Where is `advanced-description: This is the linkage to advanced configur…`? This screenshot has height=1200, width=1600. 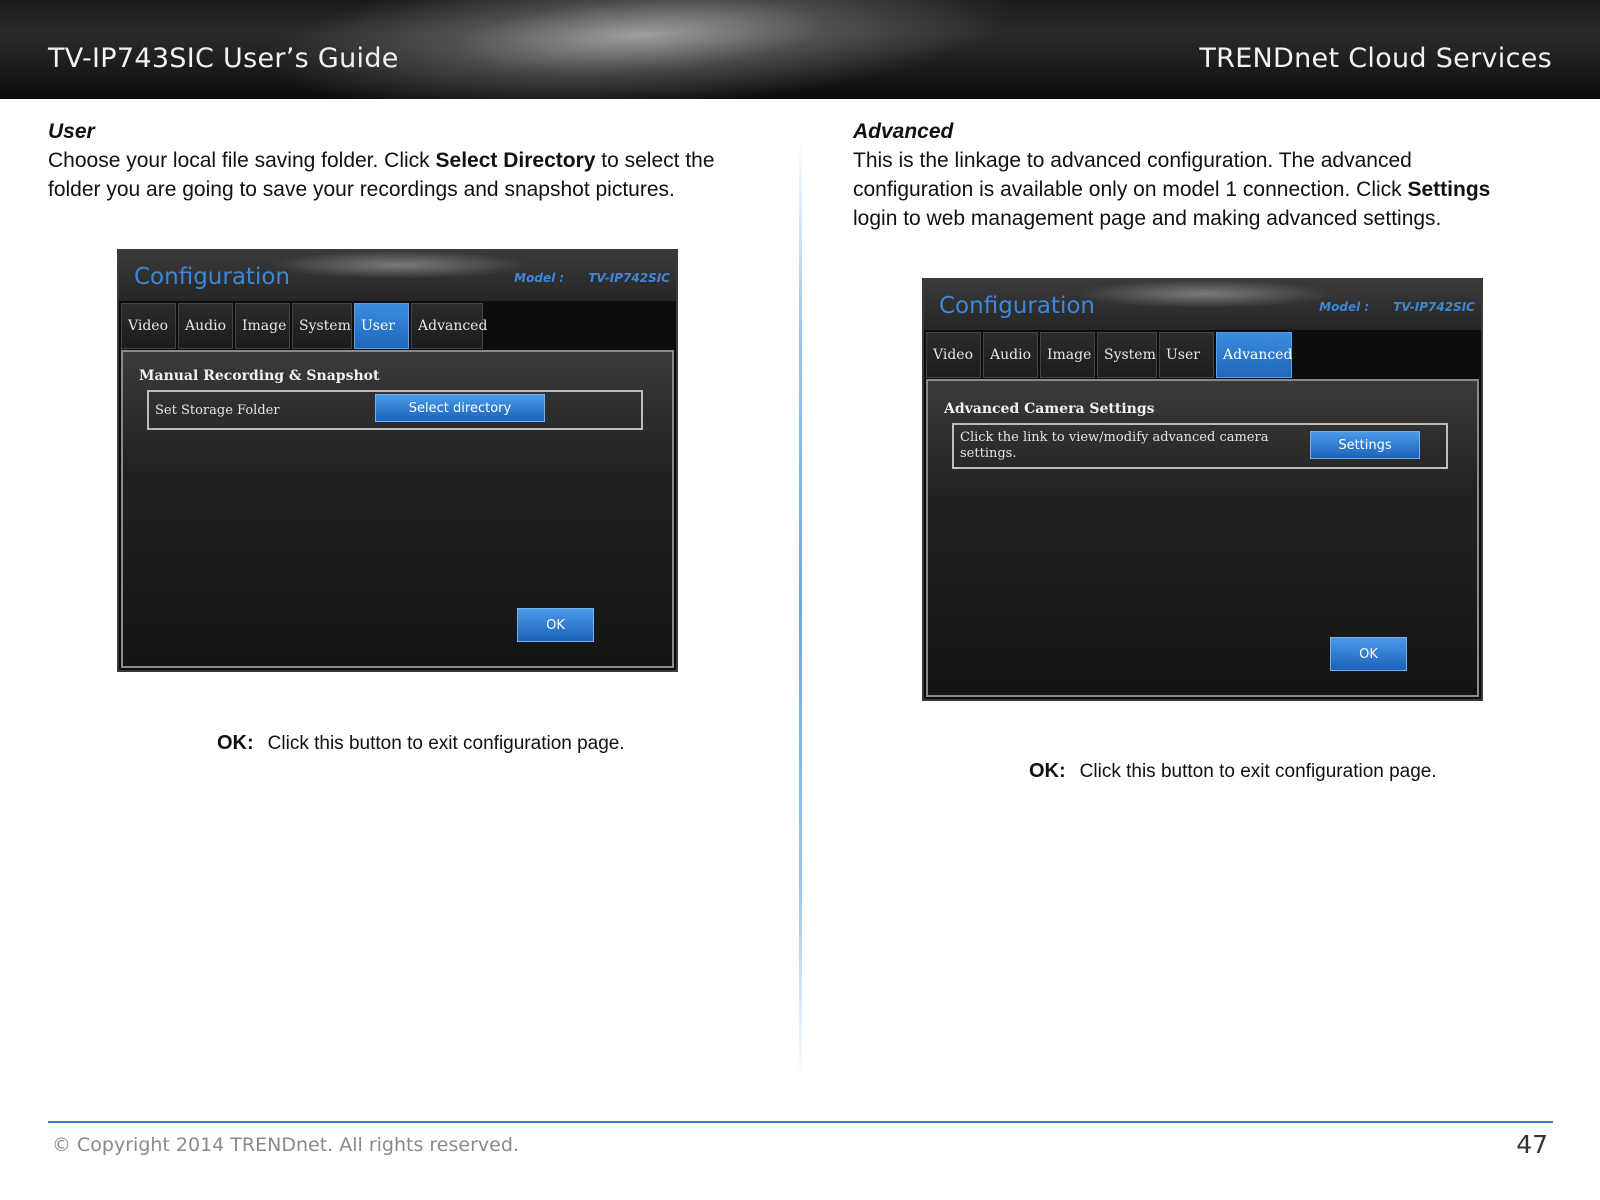
advanced-description: This is the linkage to advanced configur… is located at coordinates (1193, 189).